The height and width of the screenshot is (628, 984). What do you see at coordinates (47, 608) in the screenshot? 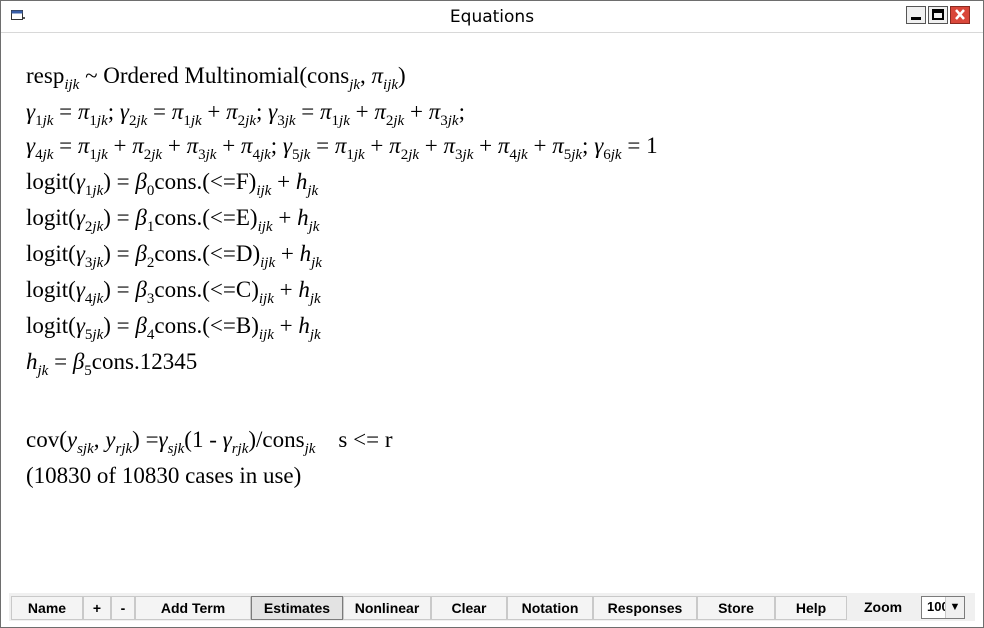
I see `name-button: Name` at bounding box center [47, 608].